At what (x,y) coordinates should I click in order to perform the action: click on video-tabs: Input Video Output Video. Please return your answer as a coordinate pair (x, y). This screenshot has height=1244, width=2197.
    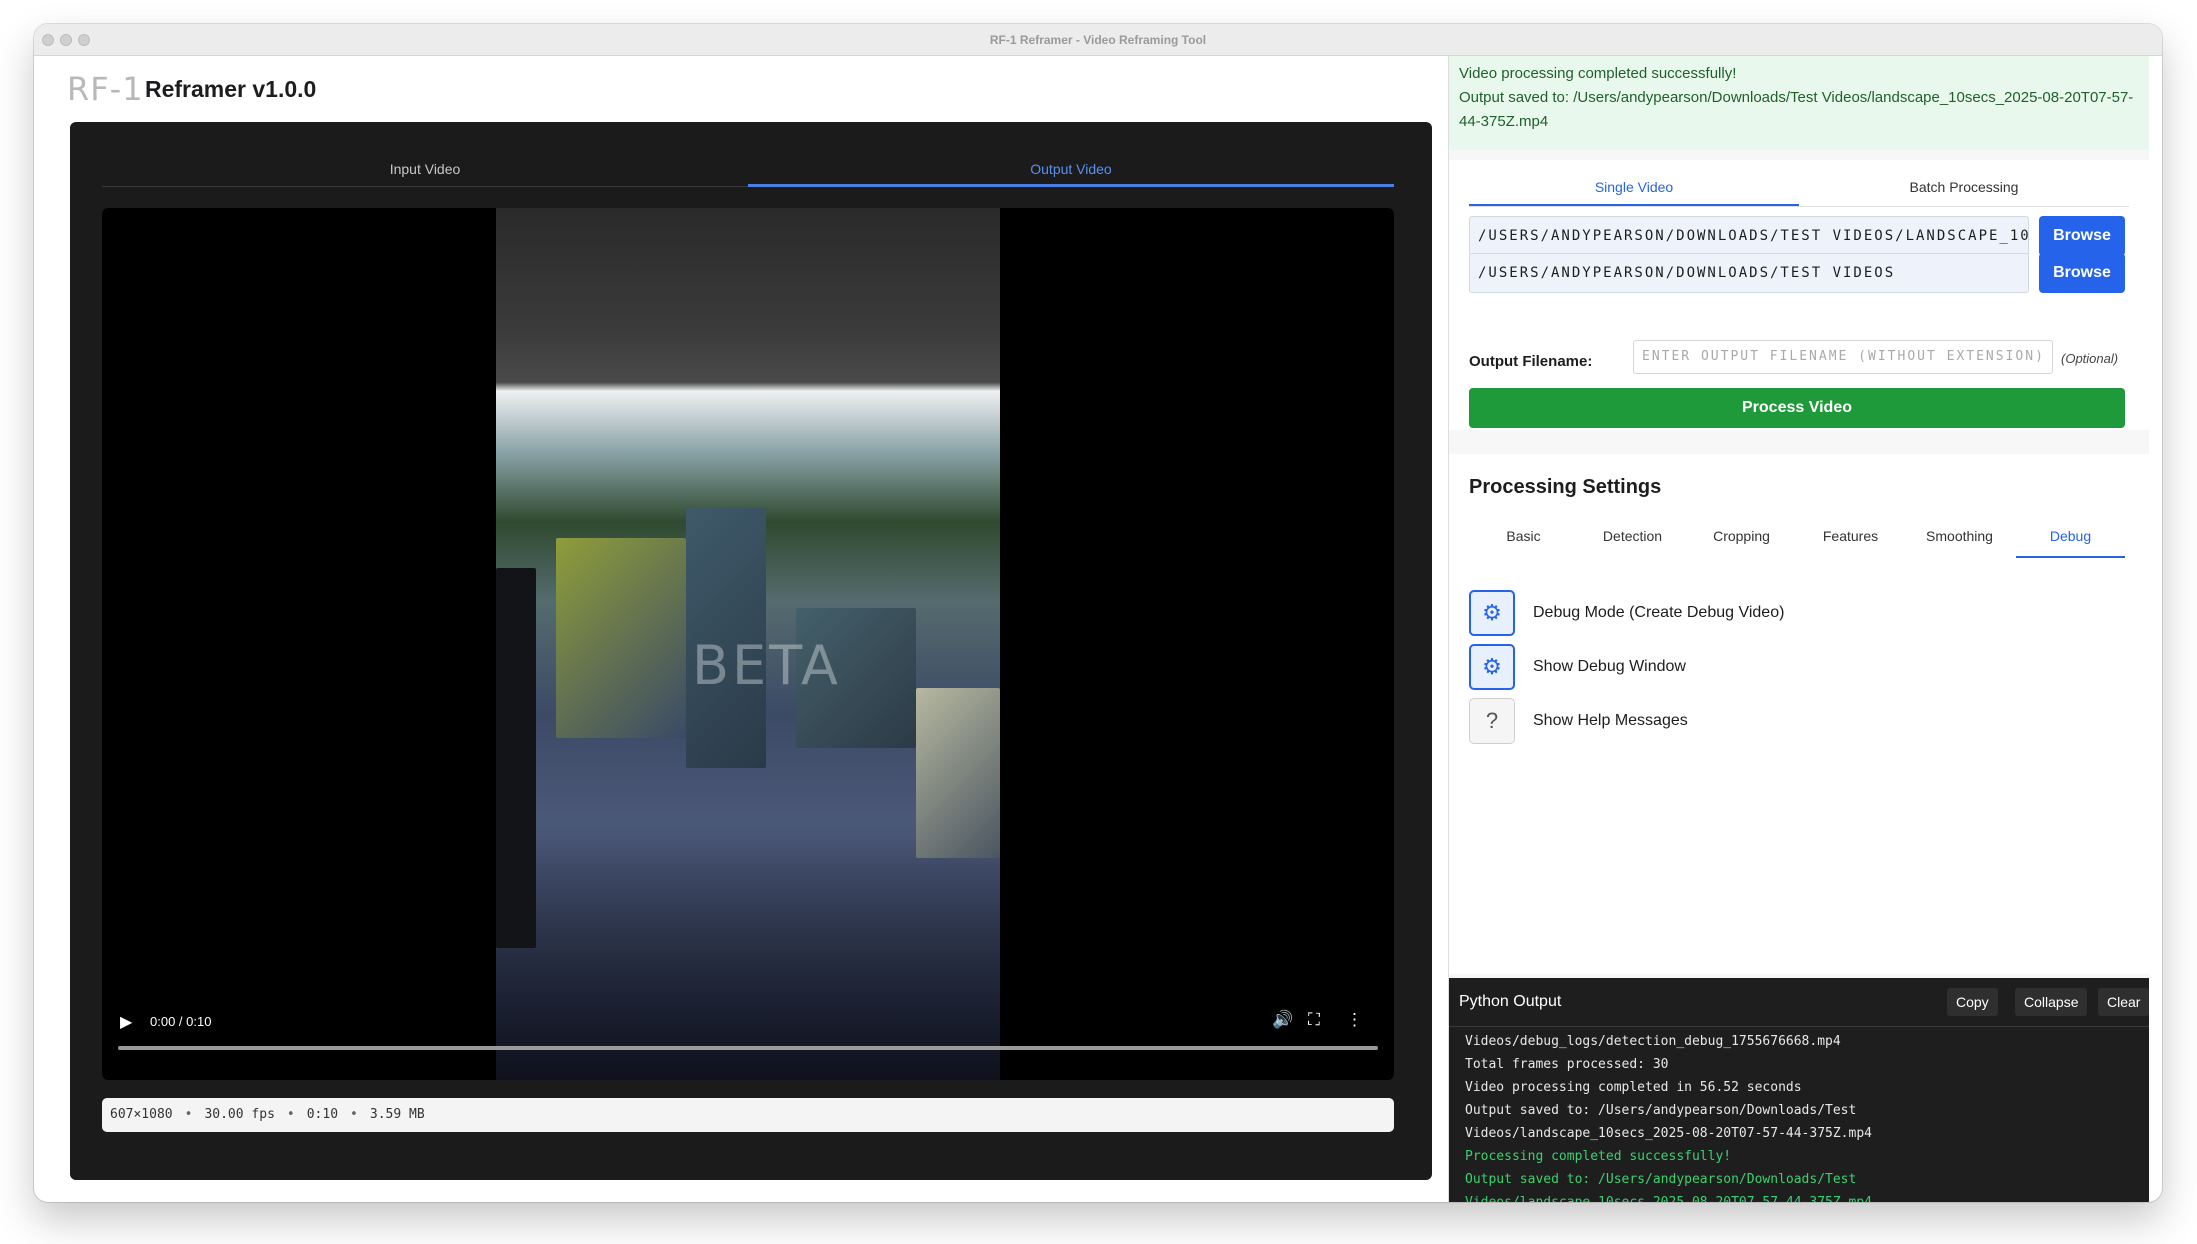
    Looking at the image, I should click on (748, 169).